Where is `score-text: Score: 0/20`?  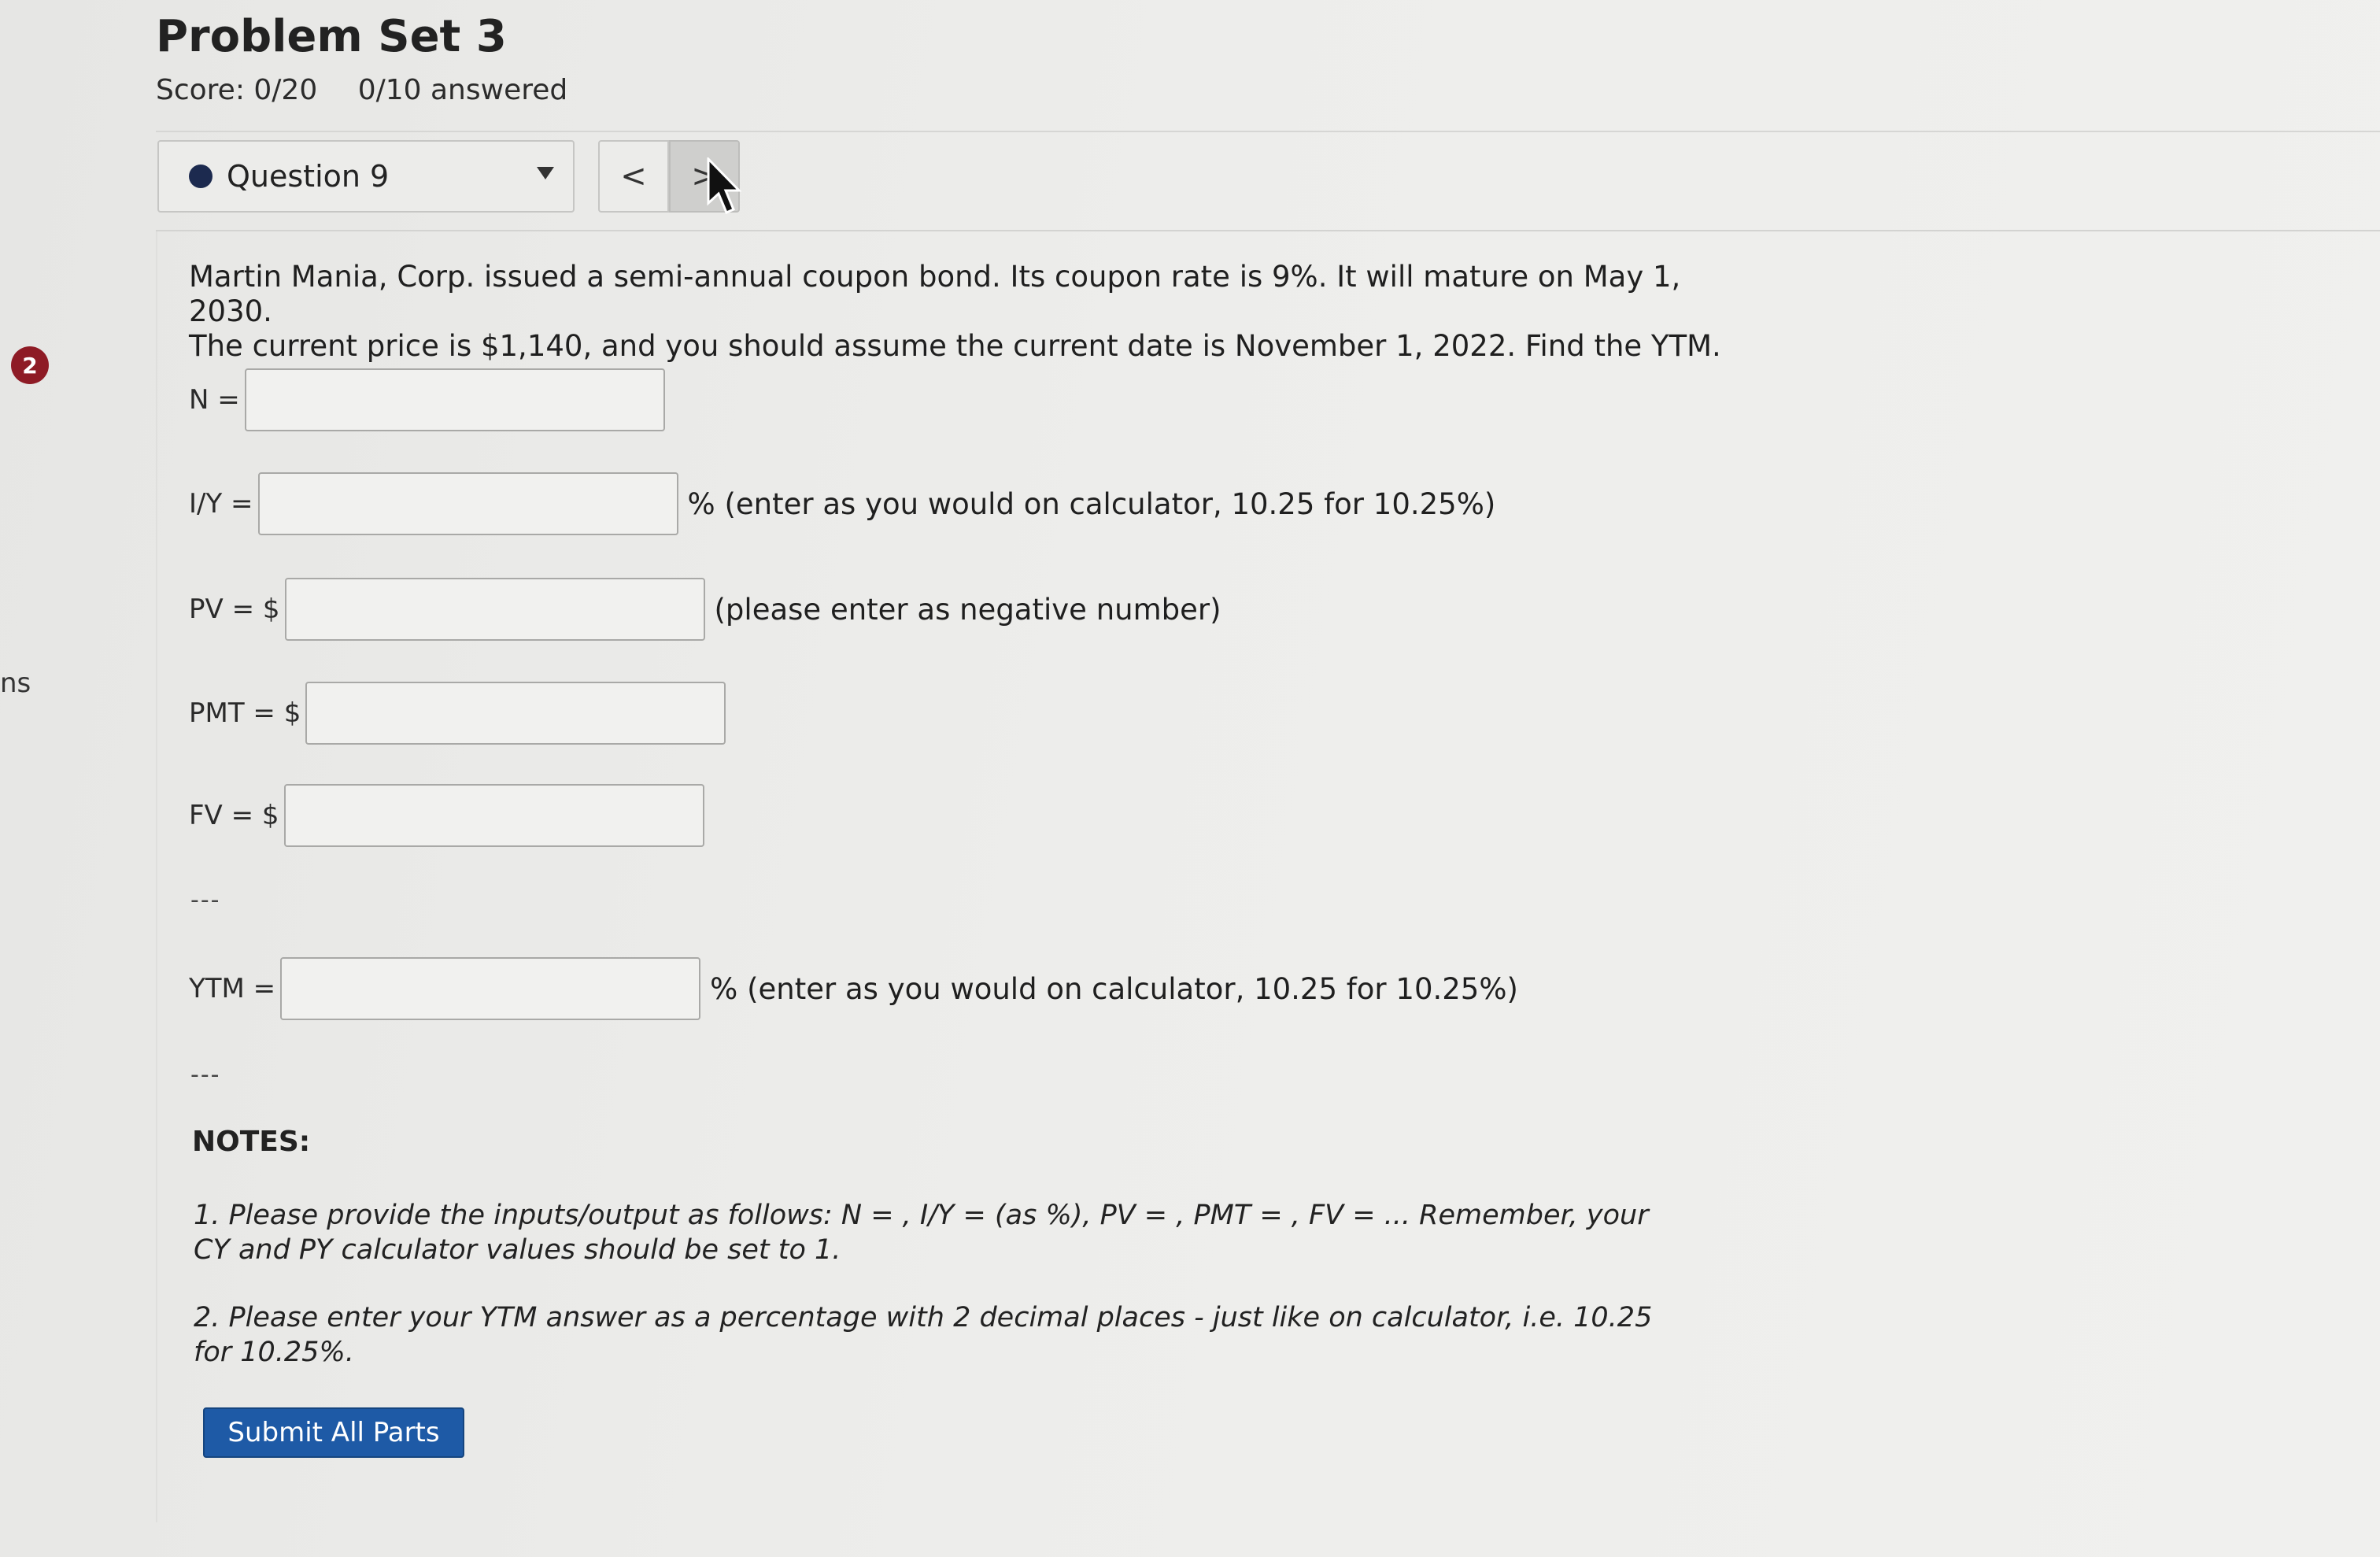 score-text: Score: 0/20 is located at coordinates (237, 90).